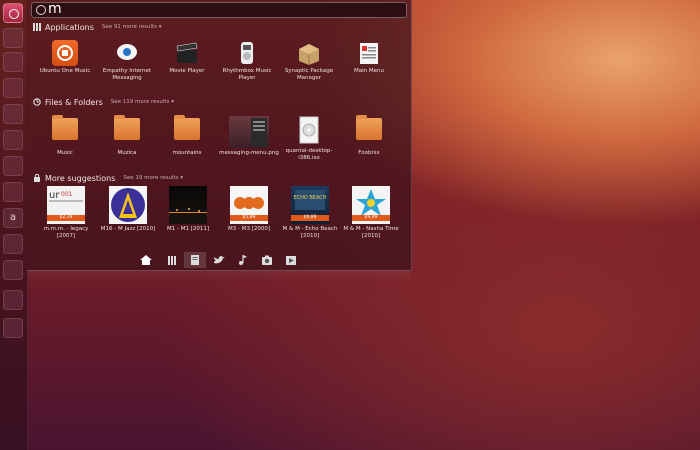 This screenshot has width=700, height=450. I want to click on album-tile: $9,89 M & M - Nasha Time [2010], so click(371, 213).